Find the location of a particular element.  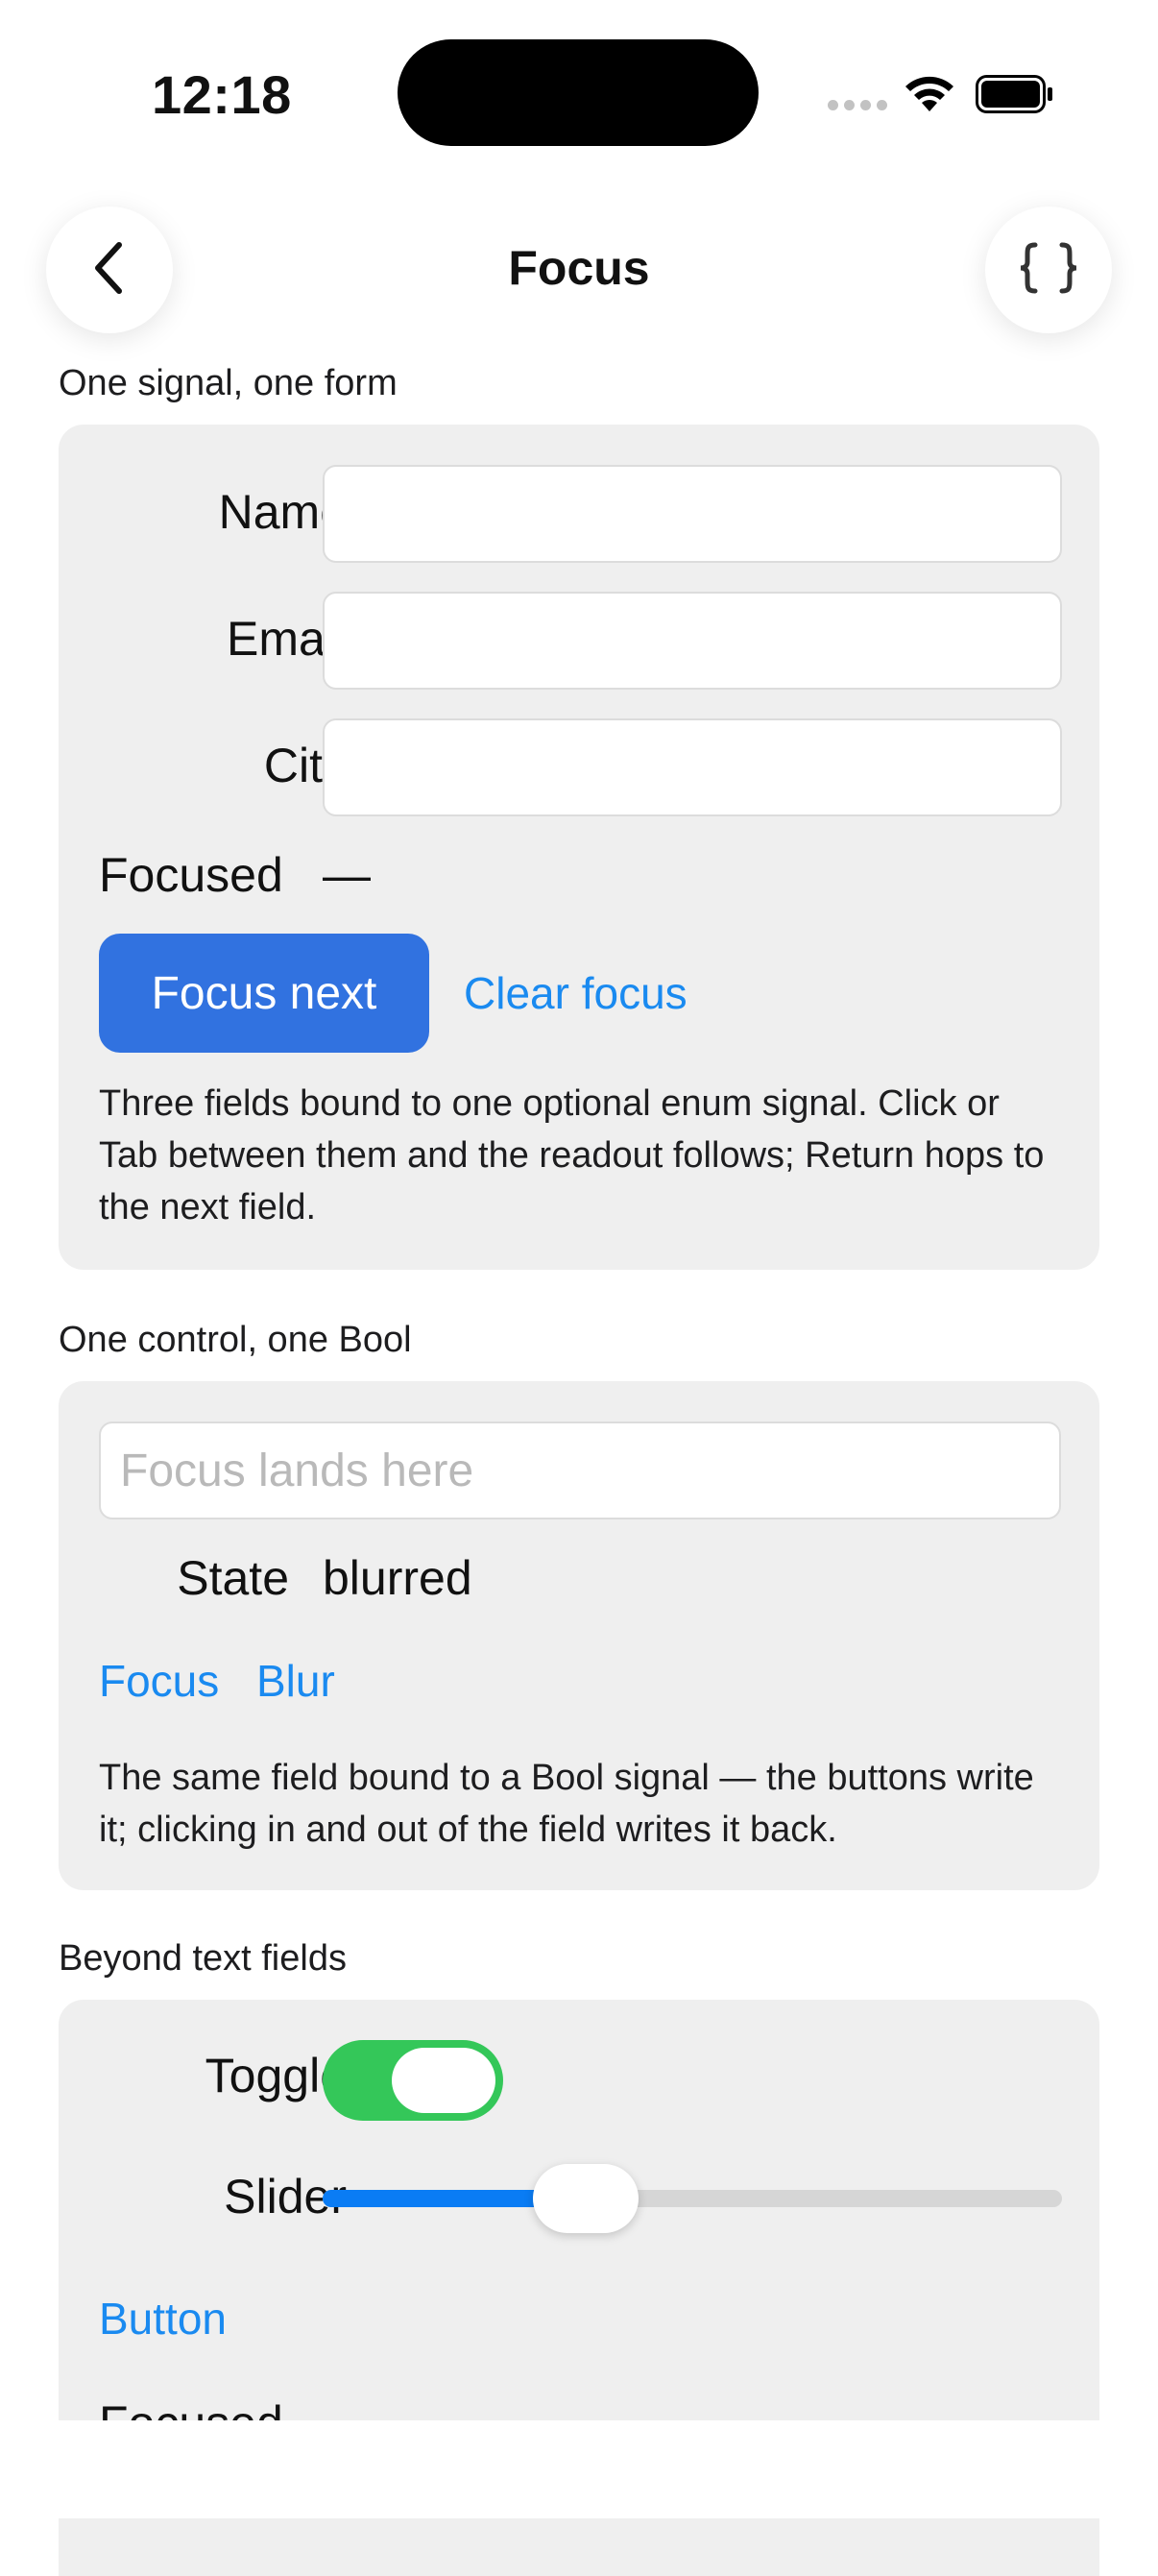

city-label: City is located at coordinates (305, 766).